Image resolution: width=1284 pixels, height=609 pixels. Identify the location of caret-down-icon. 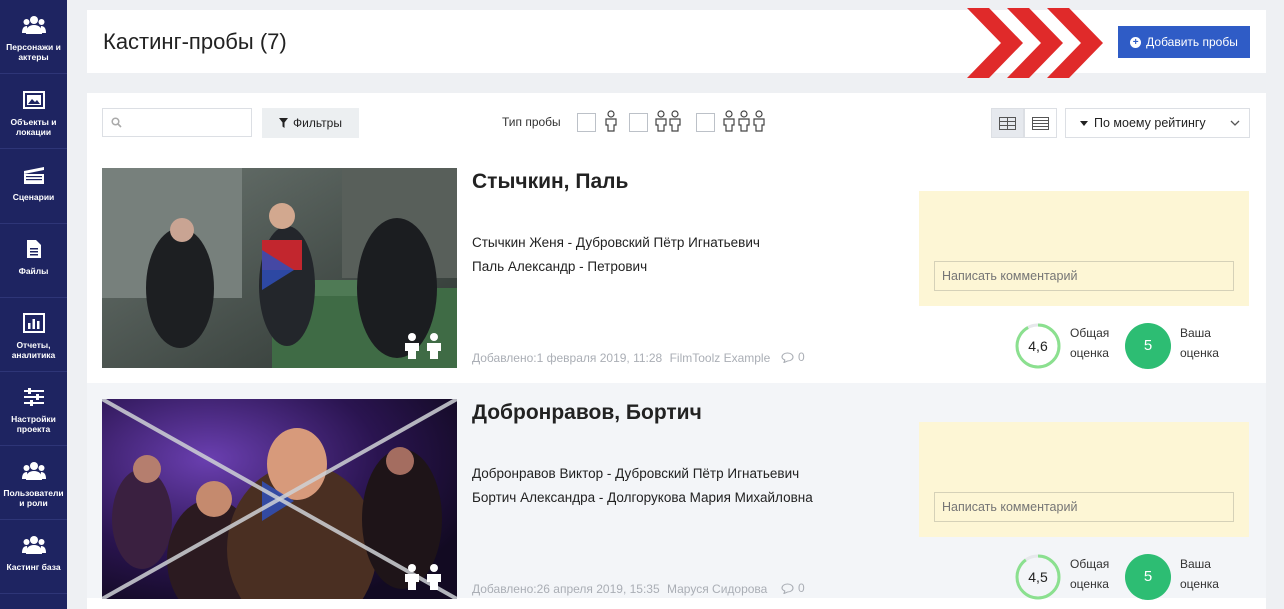
(1084, 123).